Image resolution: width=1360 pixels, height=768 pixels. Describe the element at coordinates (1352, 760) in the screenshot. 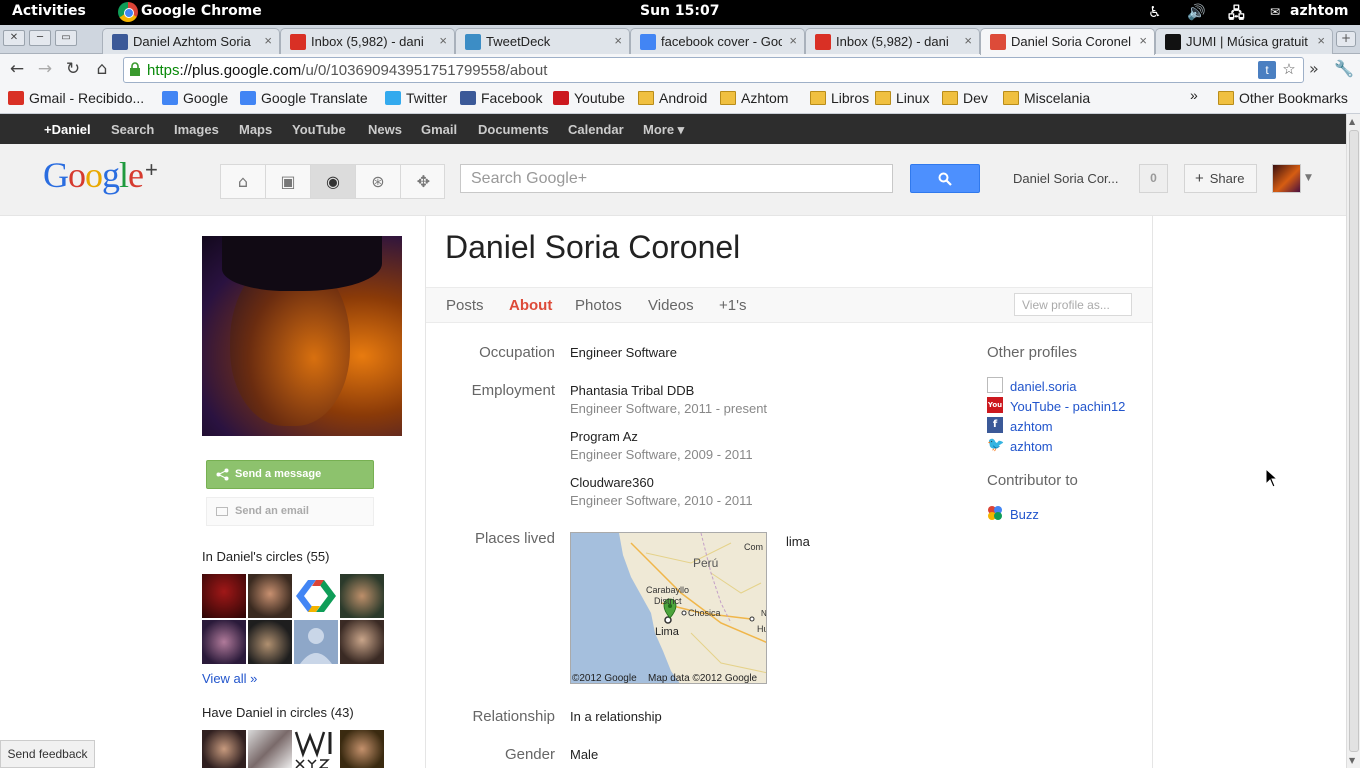

I see `scroll-down-icon: ▼` at that location.